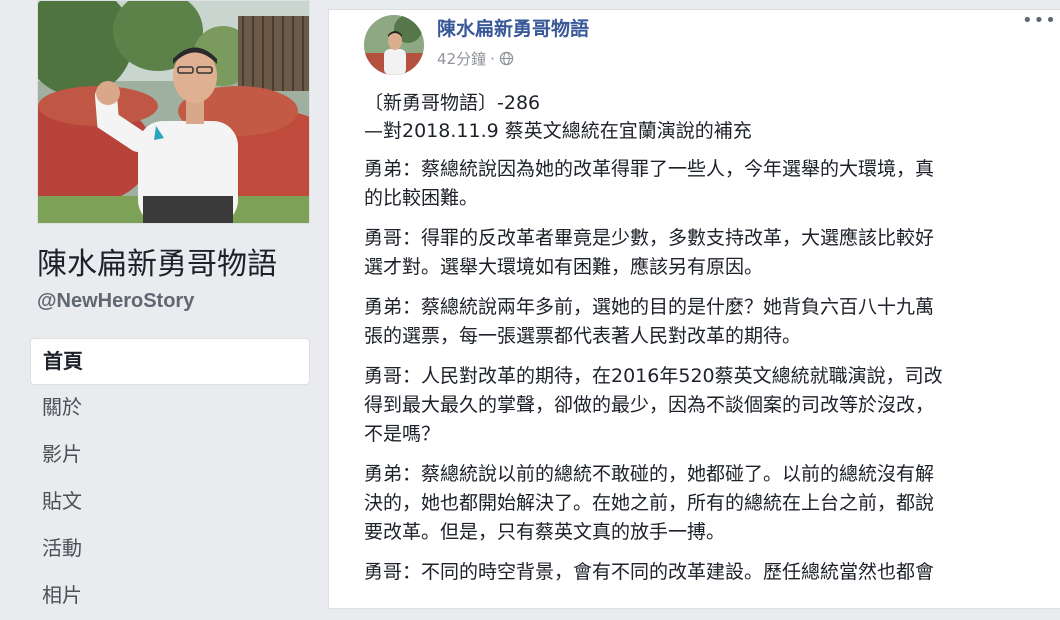 The width and height of the screenshot is (1060, 620). Describe the element at coordinates (170, 596) in the screenshot. I see `nav-item-photos: 相片` at that location.